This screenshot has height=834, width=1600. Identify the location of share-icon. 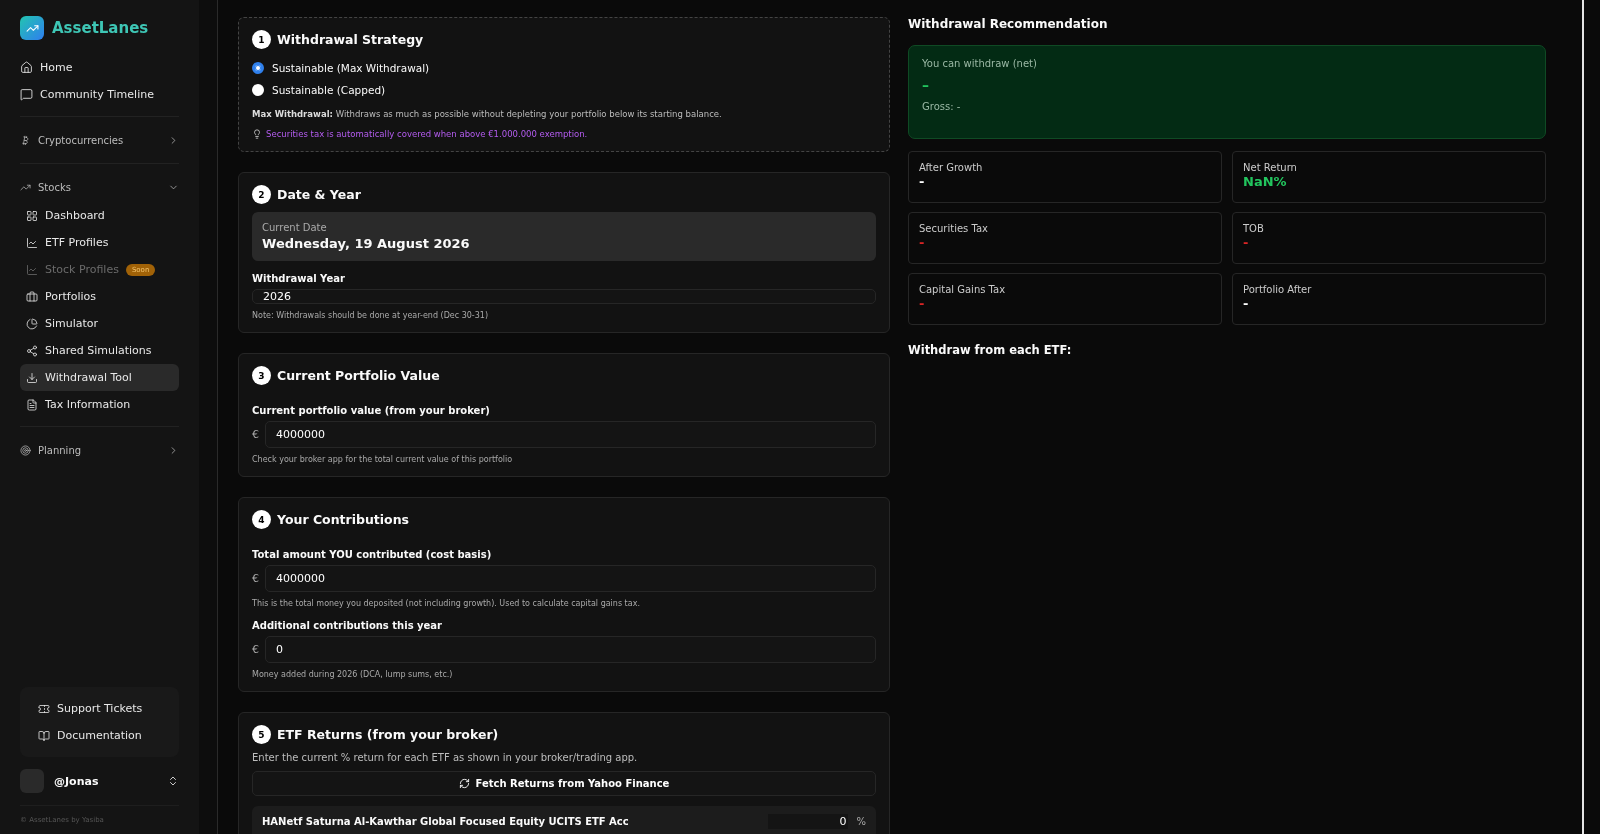
(32, 350).